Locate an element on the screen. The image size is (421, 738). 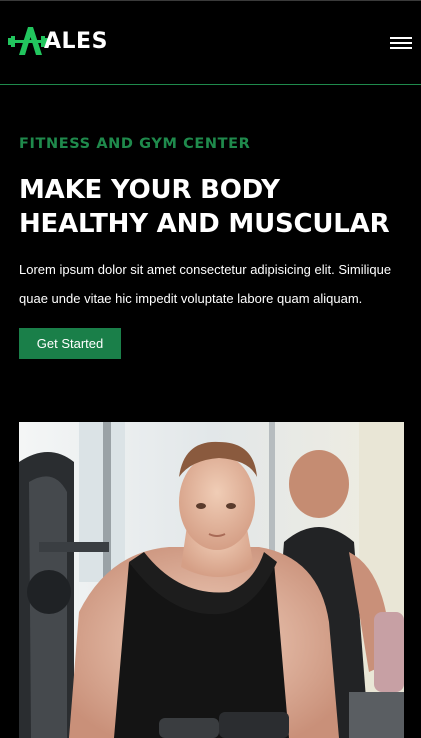
brand-name: ALES is located at coordinates (76, 41).